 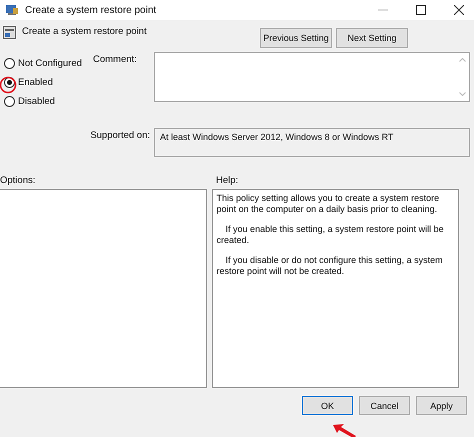 What do you see at coordinates (384, 405) in the screenshot?
I see `dialog-button: Cancel` at bounding box center [384, 405].